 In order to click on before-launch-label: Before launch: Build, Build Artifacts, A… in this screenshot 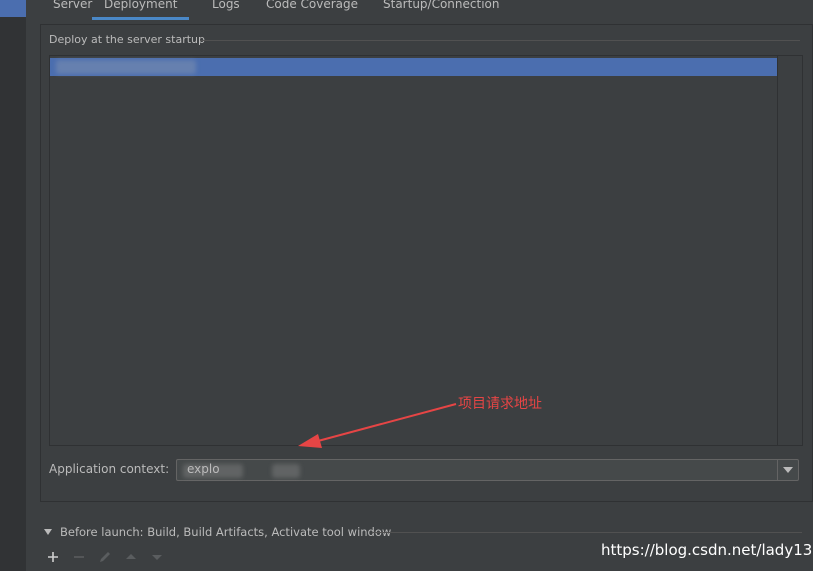, I will do `click(226, 532)`.